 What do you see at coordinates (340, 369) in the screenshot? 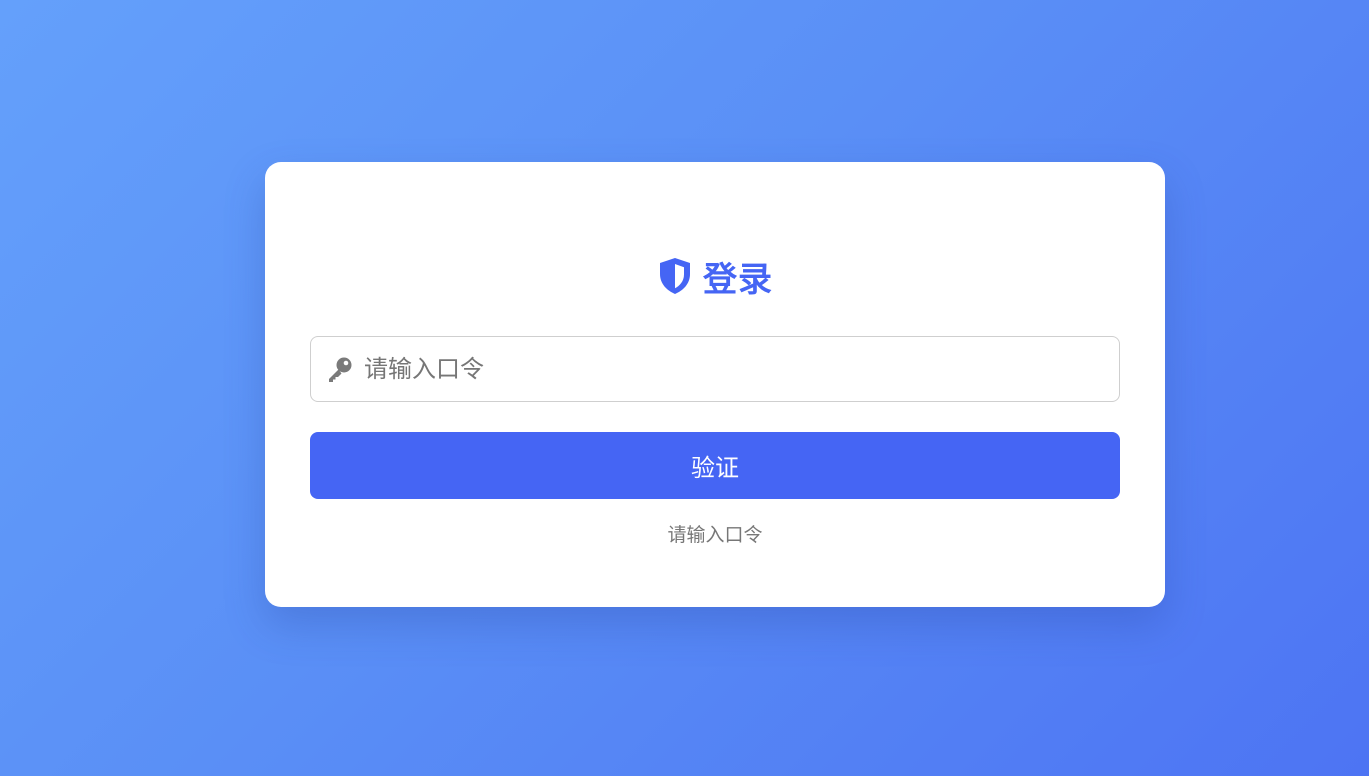
I see `key-icon` at bounding box center [340, 369].